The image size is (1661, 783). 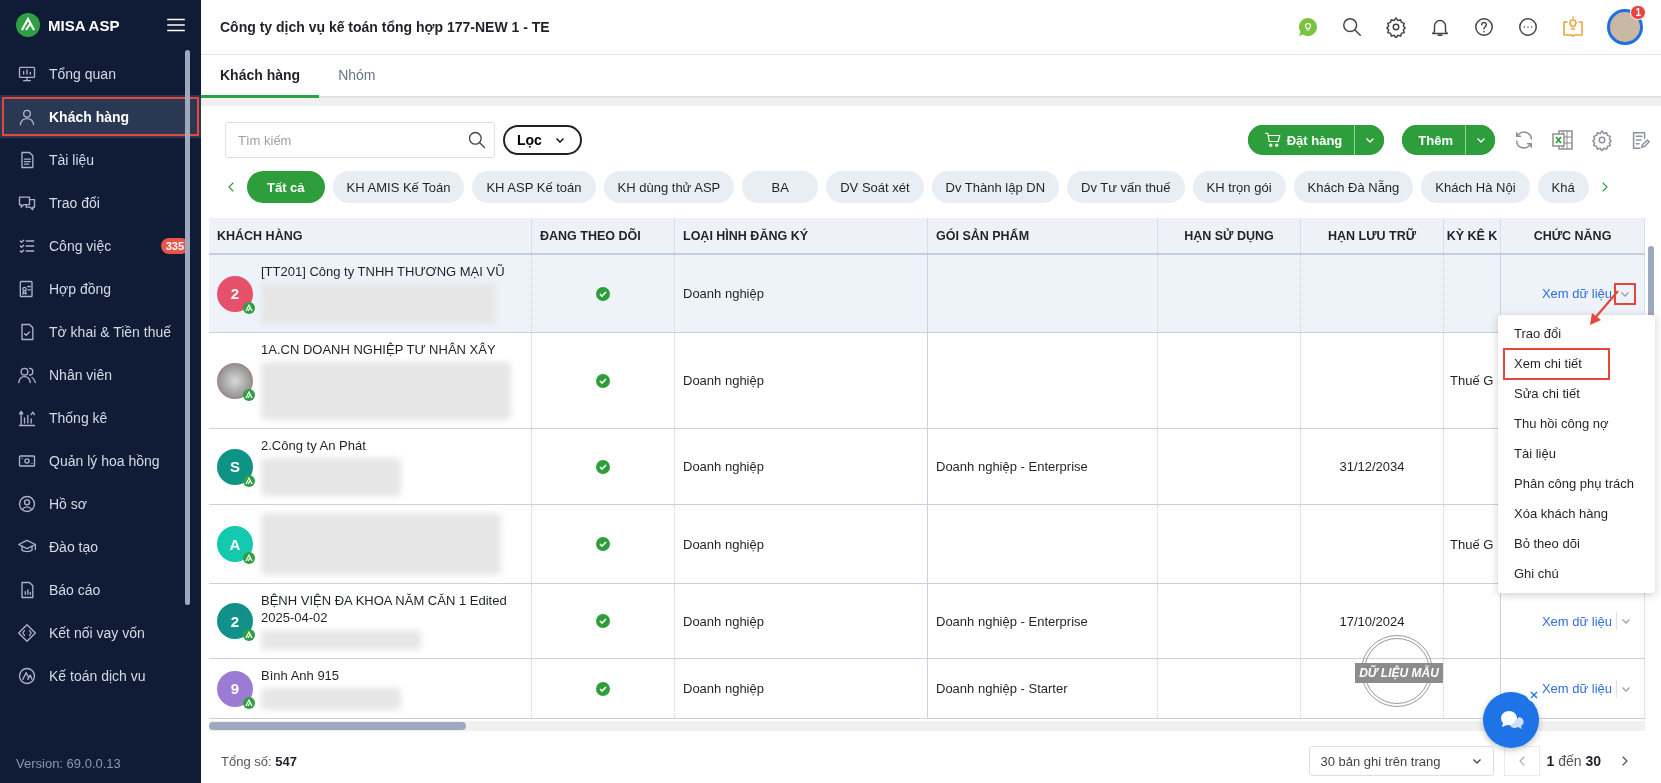 What do you see at coordinates (301, 675) in the screenshot?
I see `customer-name: Bình Anh 915` at bounding box center [301, 675].